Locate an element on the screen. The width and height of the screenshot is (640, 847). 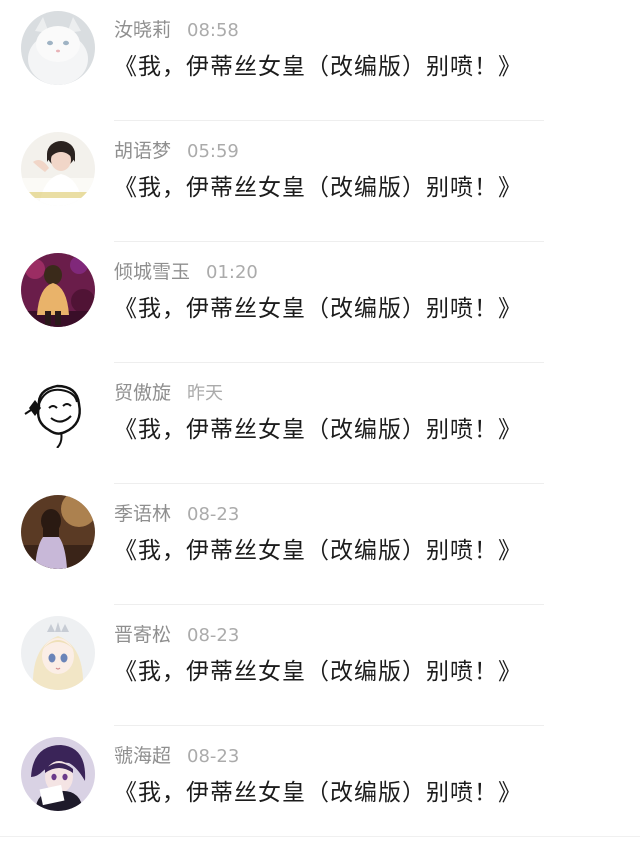
comment-item: 季语林 08-23 《我，伊蒂丝女皇（改编版）别喷！》 is located at coordinates (320, 544).